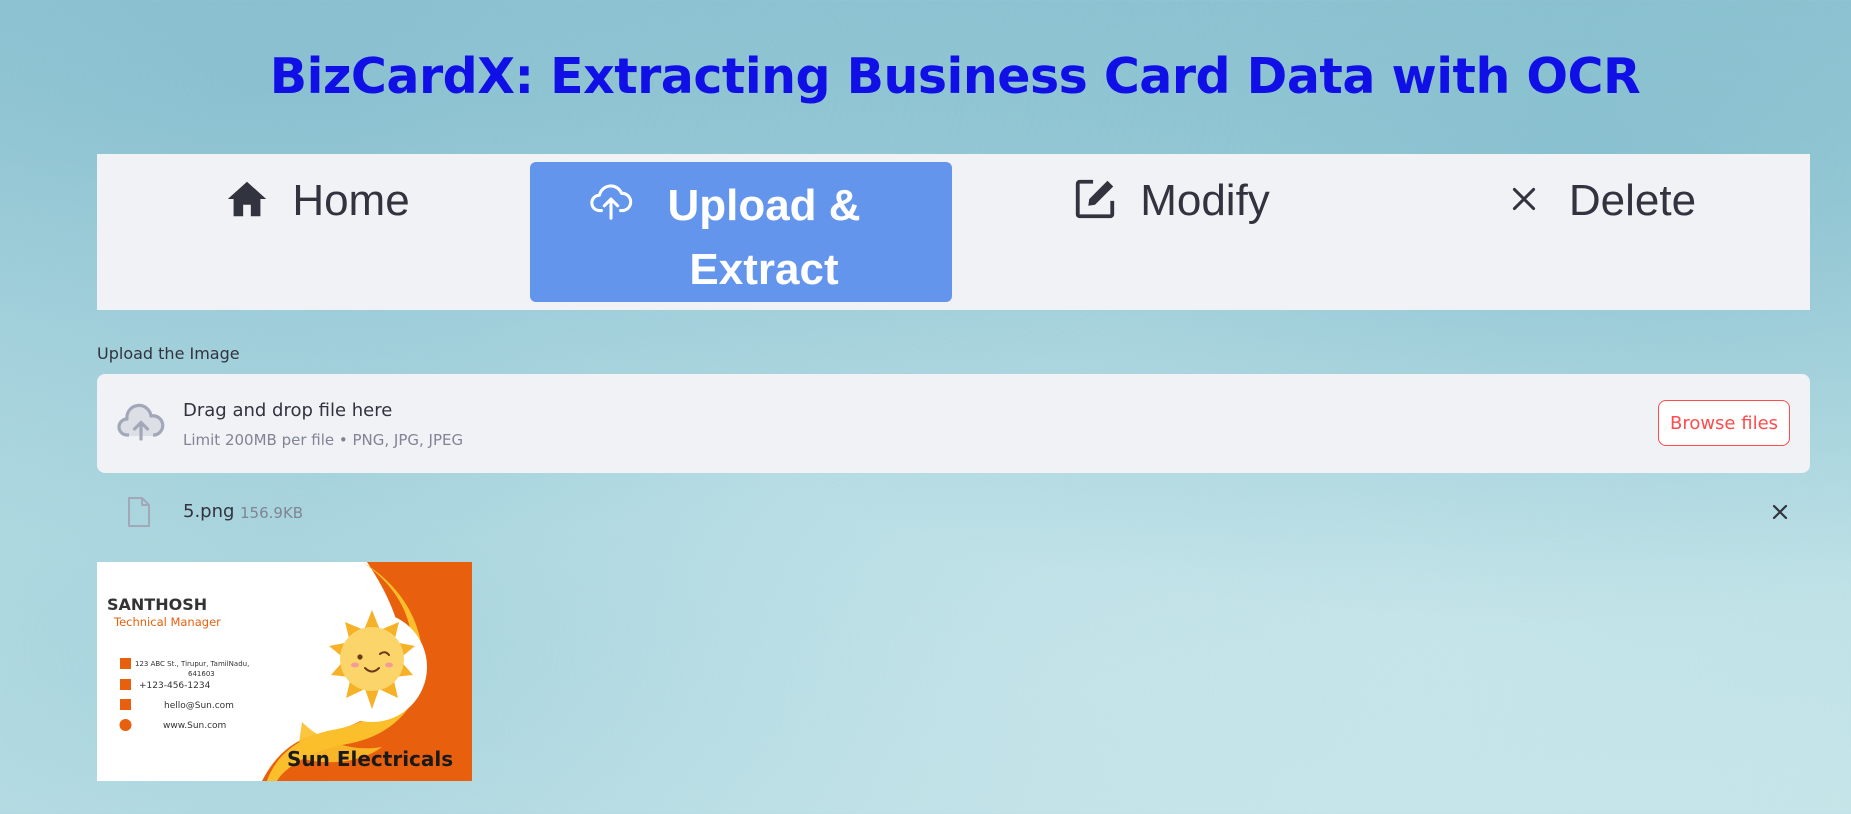 Image resolution: width=1851 pixels, height=814 pixels. What do you see at coordinates (1632, 200) in the screenshot?
I see `nav-item-label: Delete` at bounding box center [1632, 200].